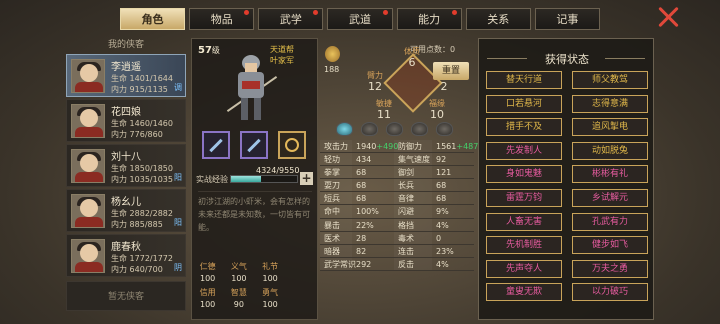 The image size is (720, 324). Describe the element at coordinates (238, 292) in the screenshot. I see `virtue-label: 智慧` at that location.